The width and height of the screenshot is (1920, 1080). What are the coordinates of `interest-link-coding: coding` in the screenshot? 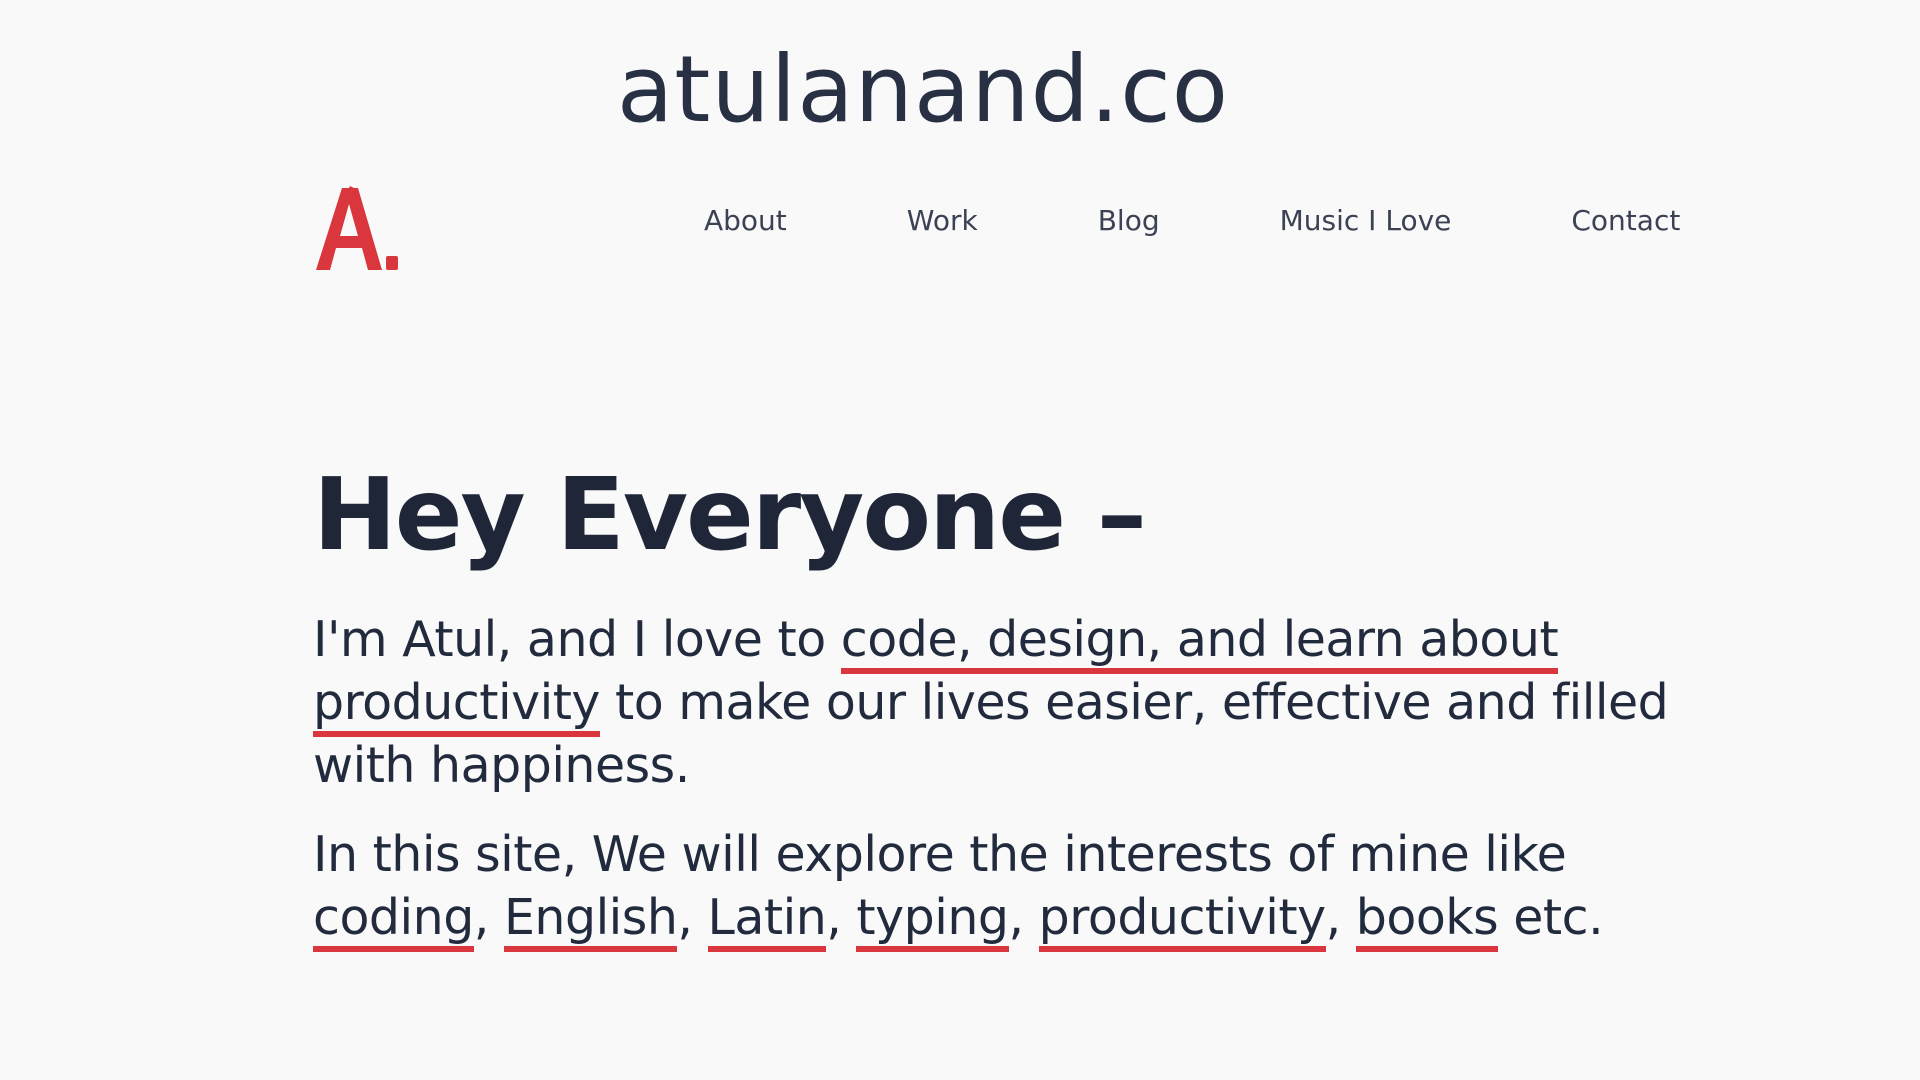 It's located at (393, 920).